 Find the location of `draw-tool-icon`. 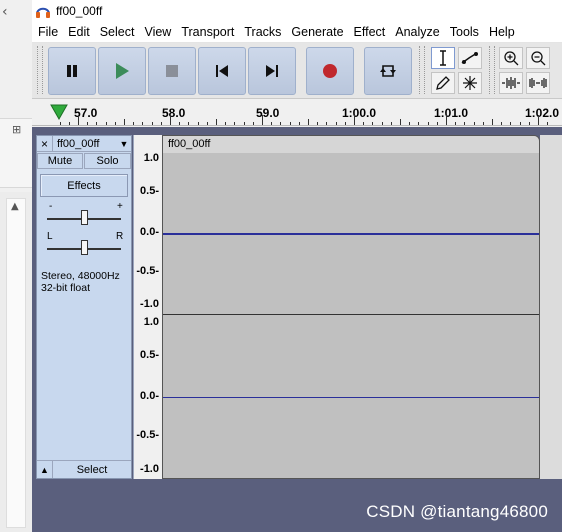

draw-tool-icon is located at coordinates (443, 83).